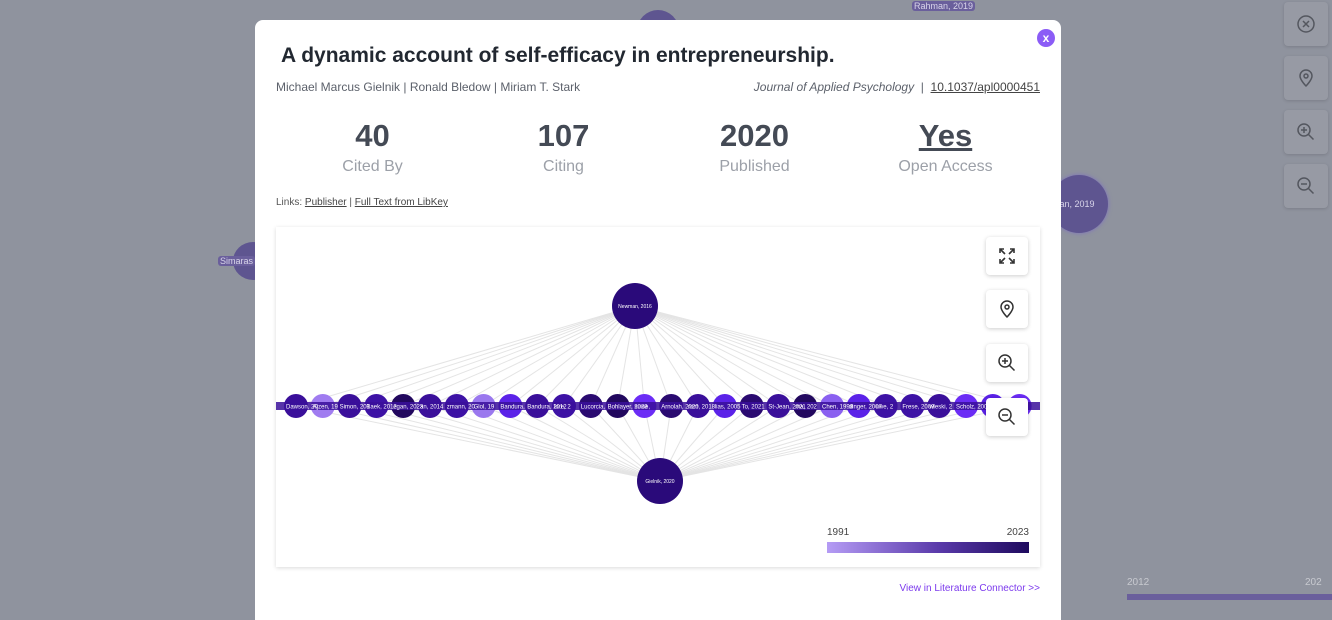  Describe the element at coordinates (1017, 532) in the screenshot. I see `legend-max: 2023` at that location.